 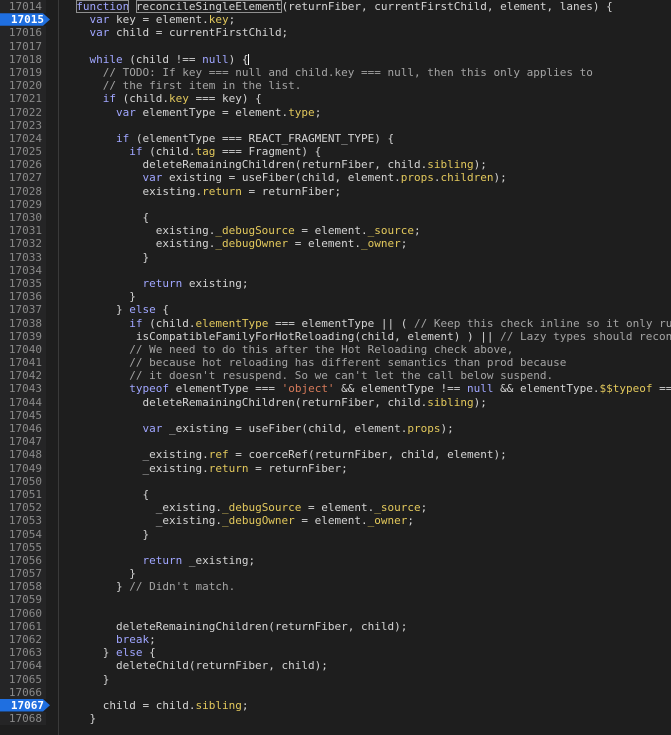 What do you see at coordinates (23, 508) in the screenshot?
I see `line-number: 17052` at bounding box center [23, 508].